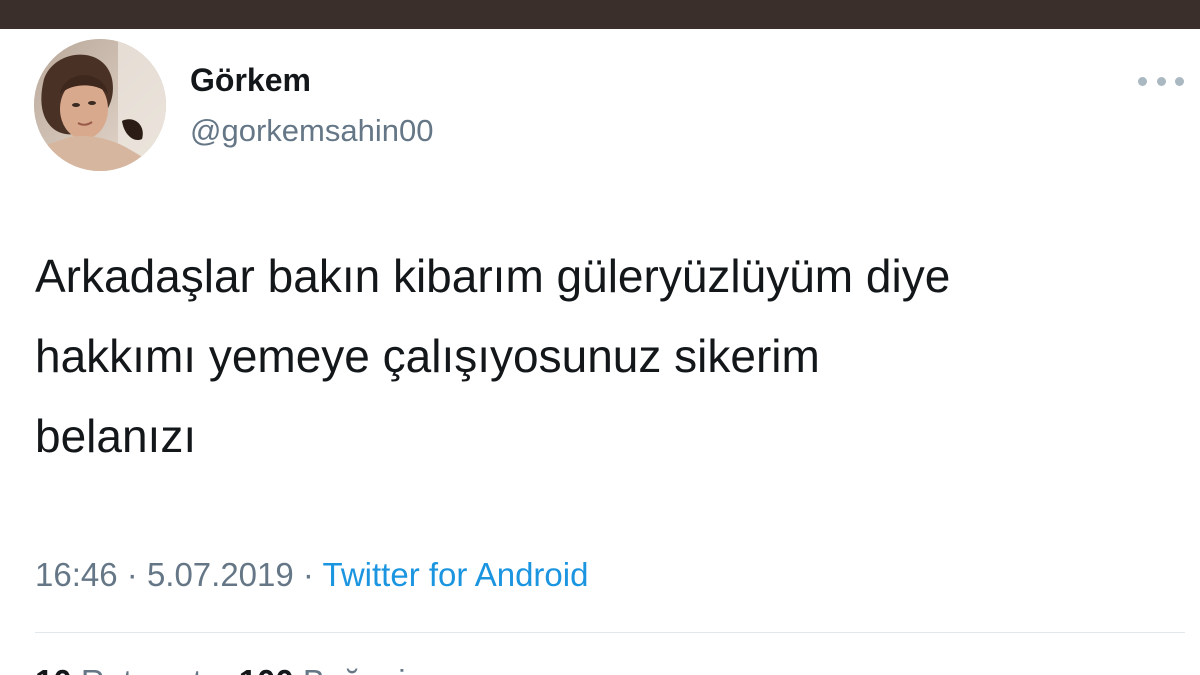  I want to click on avatar-image, so click(100, 105).